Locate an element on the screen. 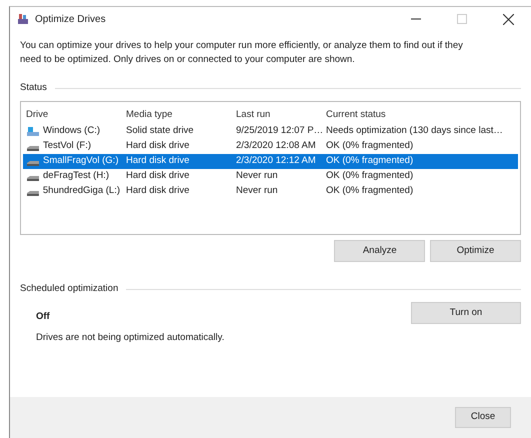  column-header: Drive is located at coordinates (73, 114).